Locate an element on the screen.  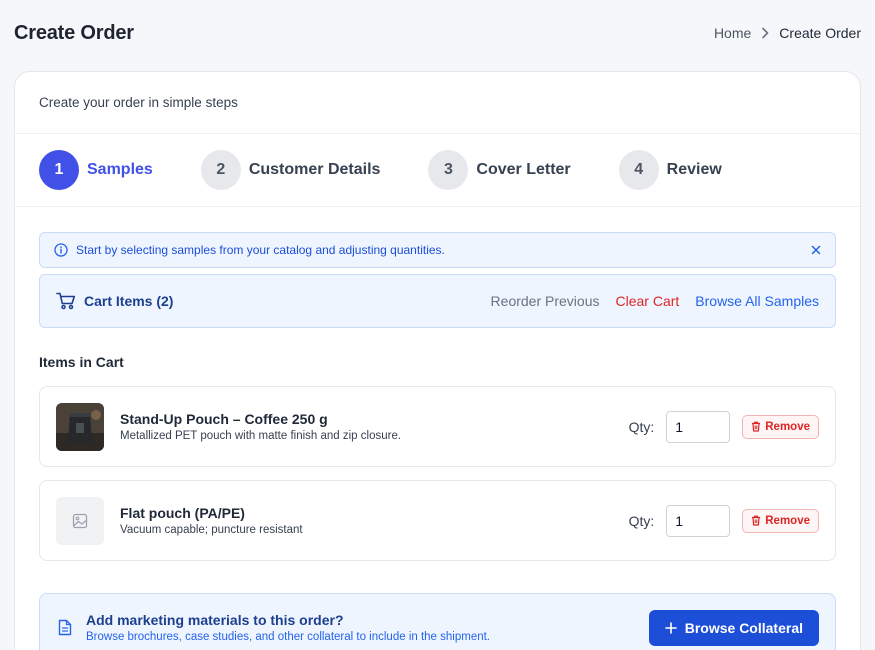
step-samples: 1 Samples is located at coordinates (96, 170).